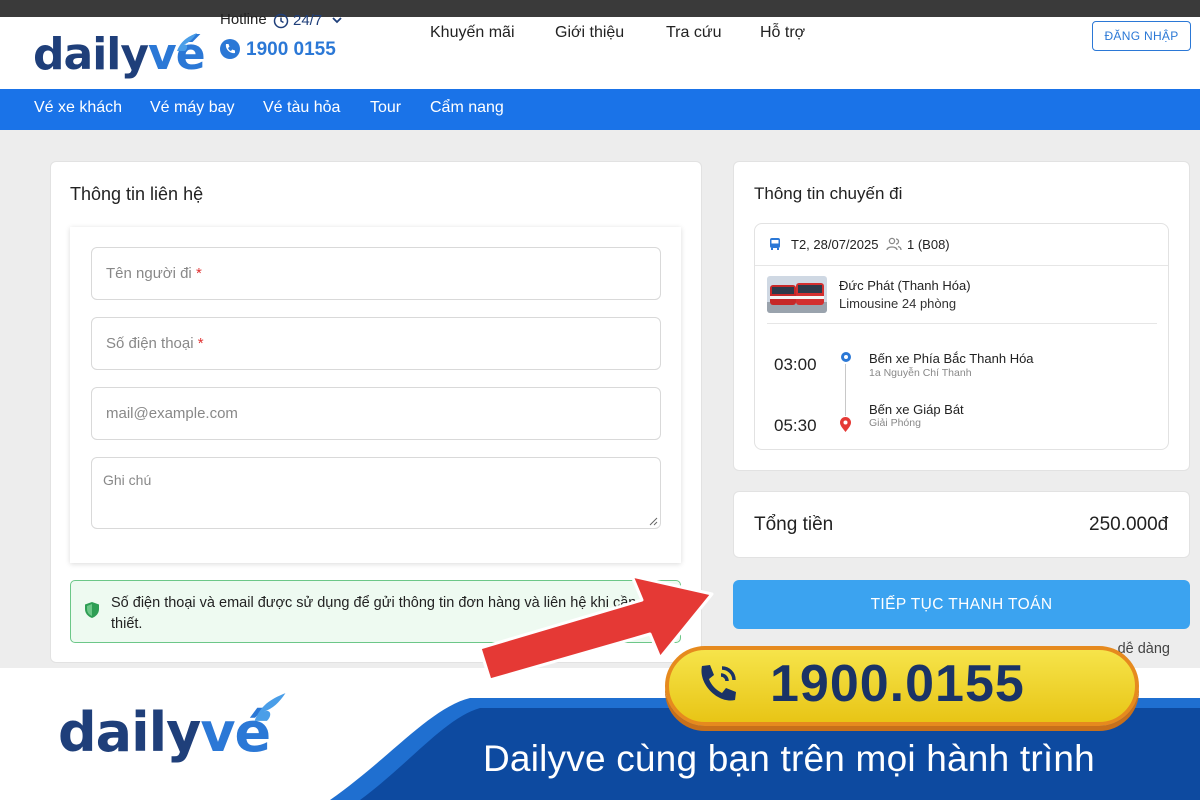  I want to click on hotline-number: 1900 0155, so click(291, 50).